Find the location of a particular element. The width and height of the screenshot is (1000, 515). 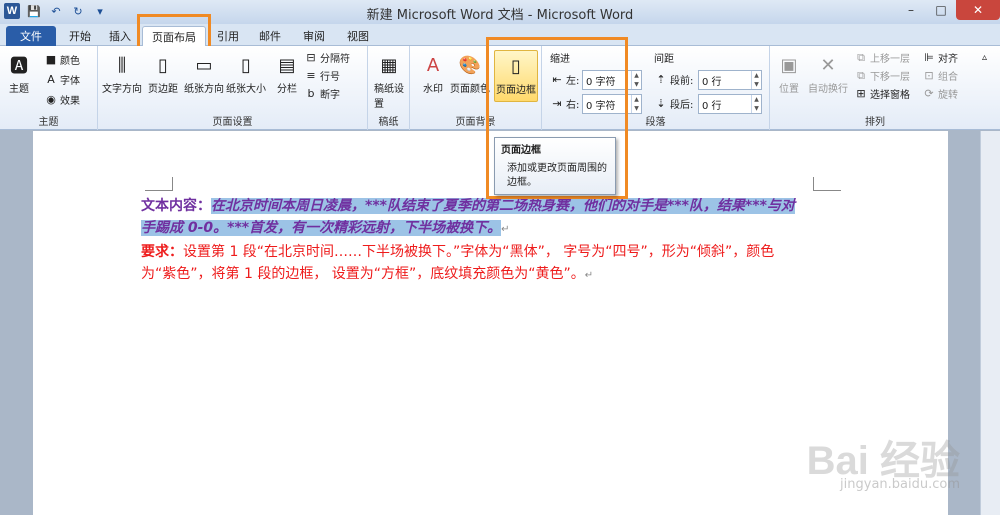

size-button: ▯ 纸张大小 is located at coordinates (246, 73).